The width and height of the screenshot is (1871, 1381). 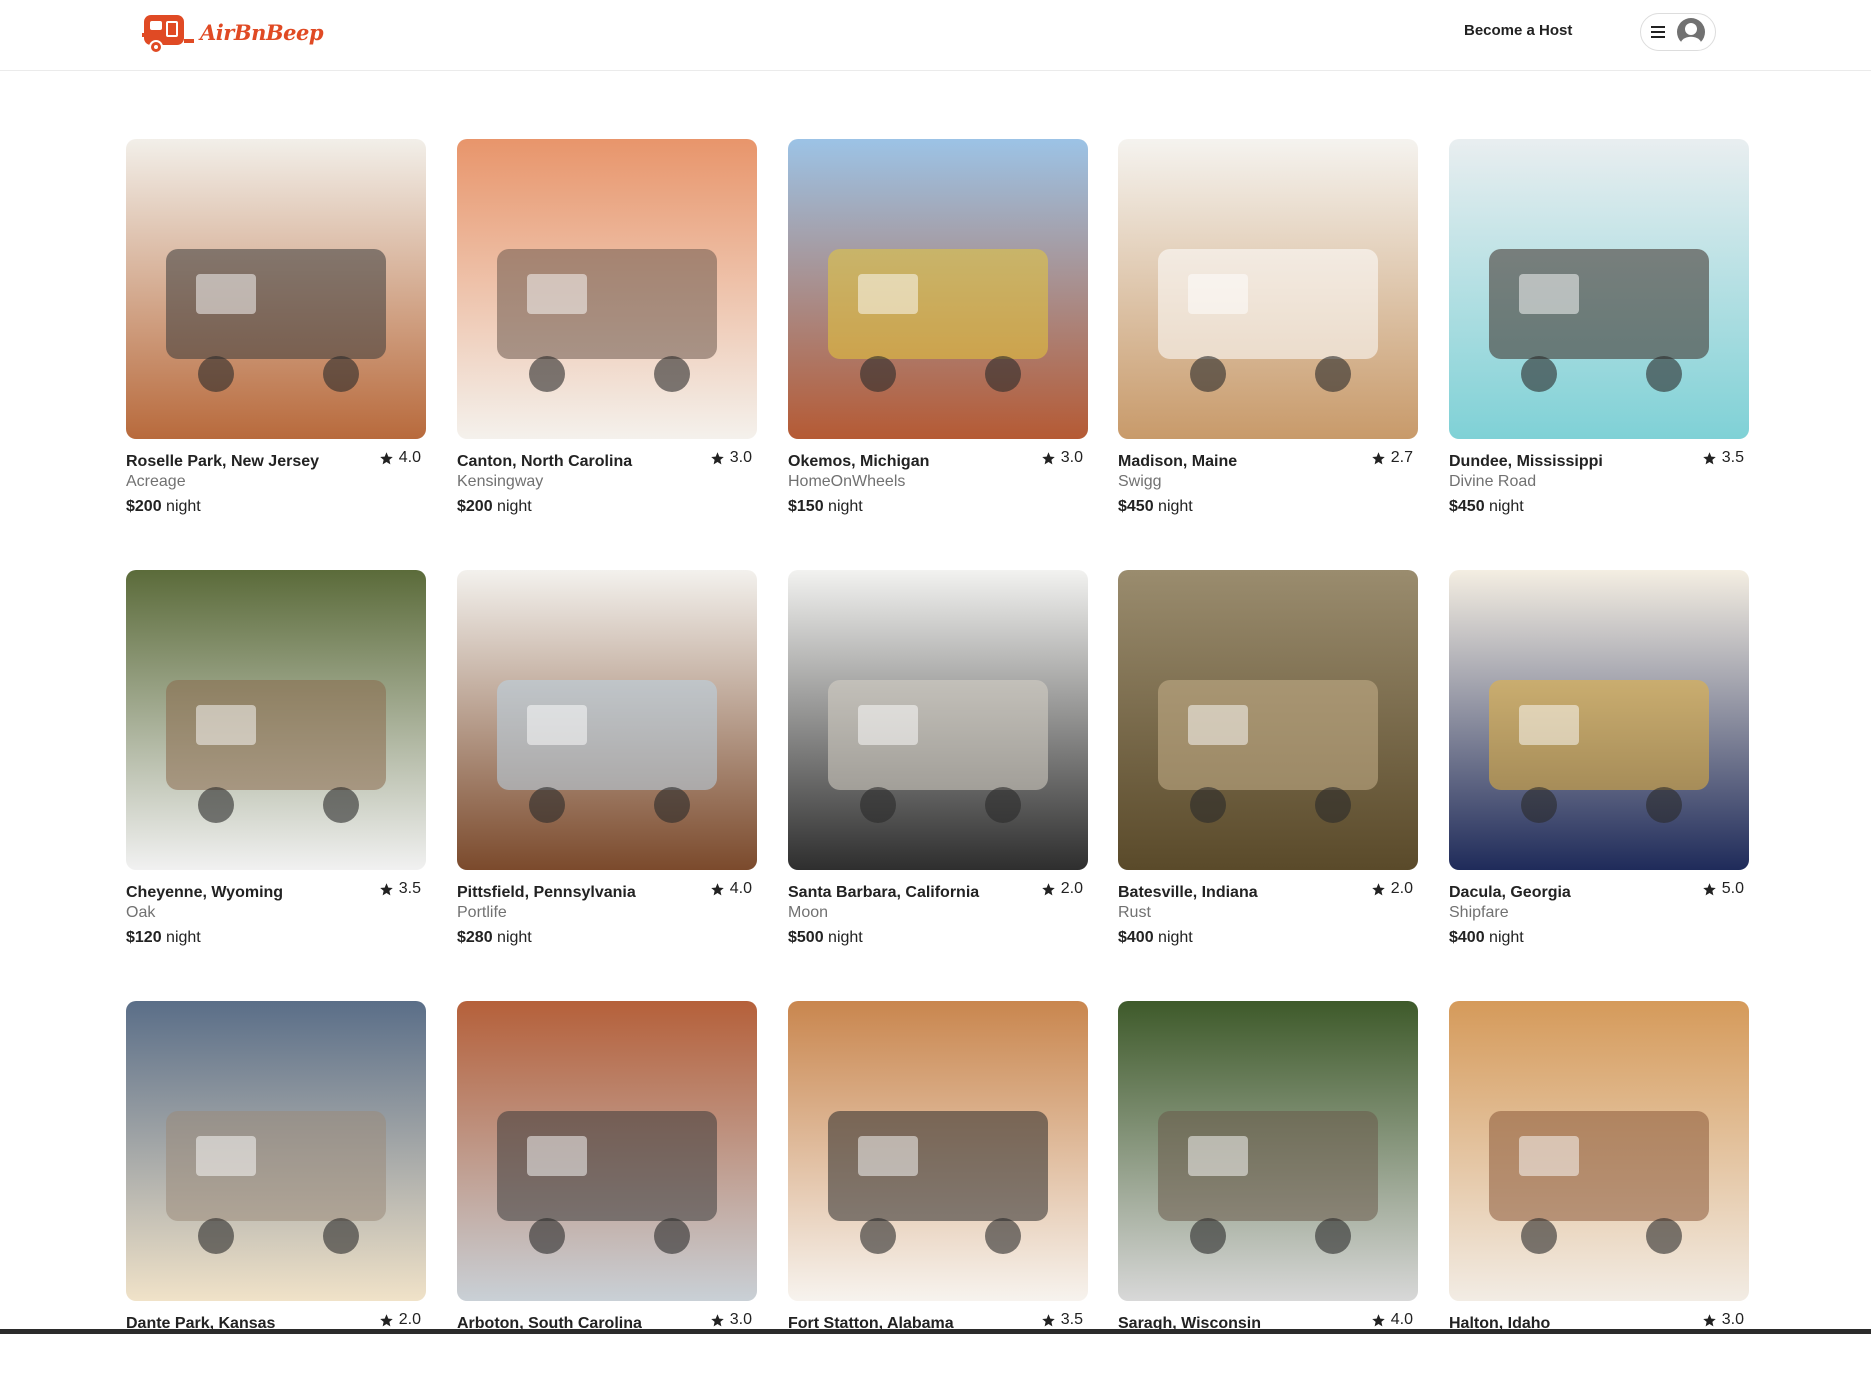 I want to click on listing-location: Dundee, Mississippi, so click(x=1526, y=461).